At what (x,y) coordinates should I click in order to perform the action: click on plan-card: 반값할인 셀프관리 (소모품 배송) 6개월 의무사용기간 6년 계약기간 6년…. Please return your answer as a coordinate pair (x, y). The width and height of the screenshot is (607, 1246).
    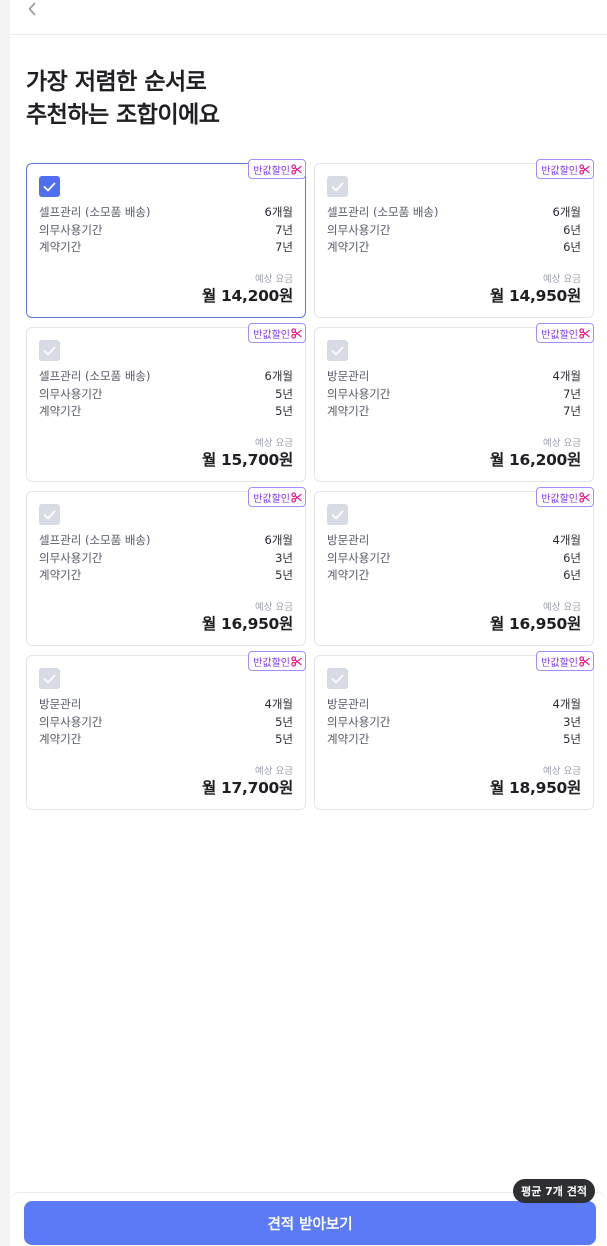
    Looking at the image, I should click on (454, 238).